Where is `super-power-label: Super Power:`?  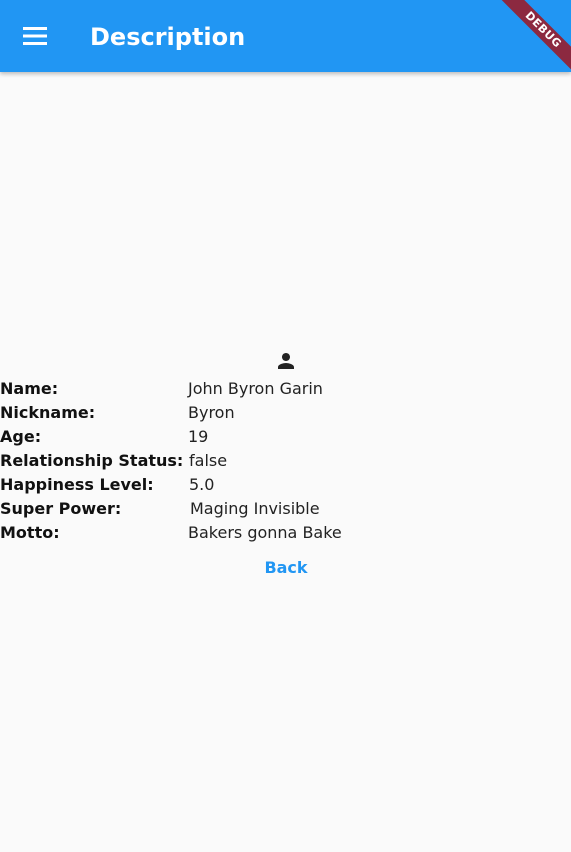
super-power-label: Super Power: is located at coordinates (61, 508).